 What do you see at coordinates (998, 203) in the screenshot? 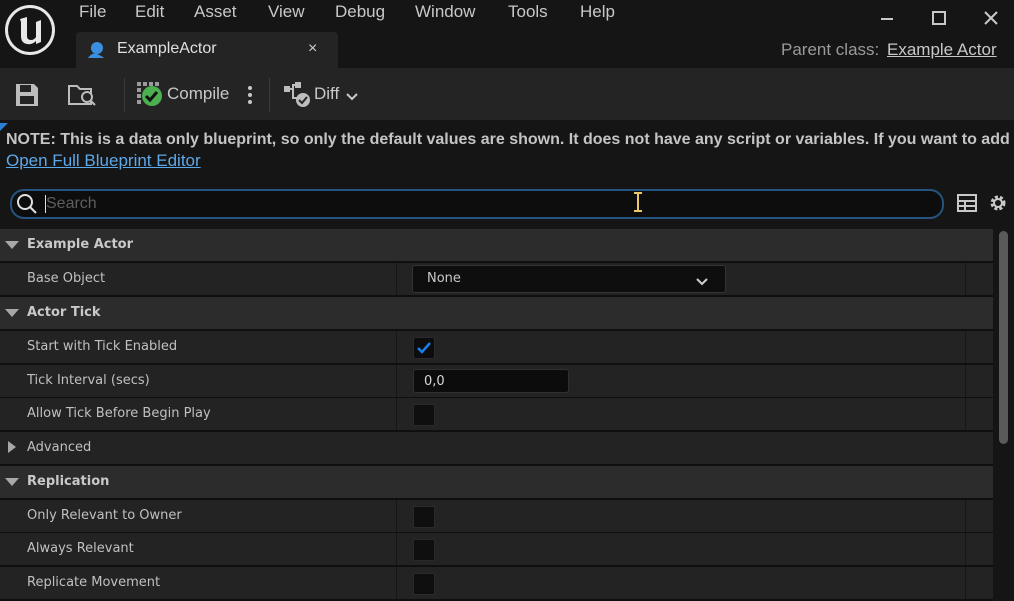
I see `settings-gear-icon` at bounding box center [998, 203].